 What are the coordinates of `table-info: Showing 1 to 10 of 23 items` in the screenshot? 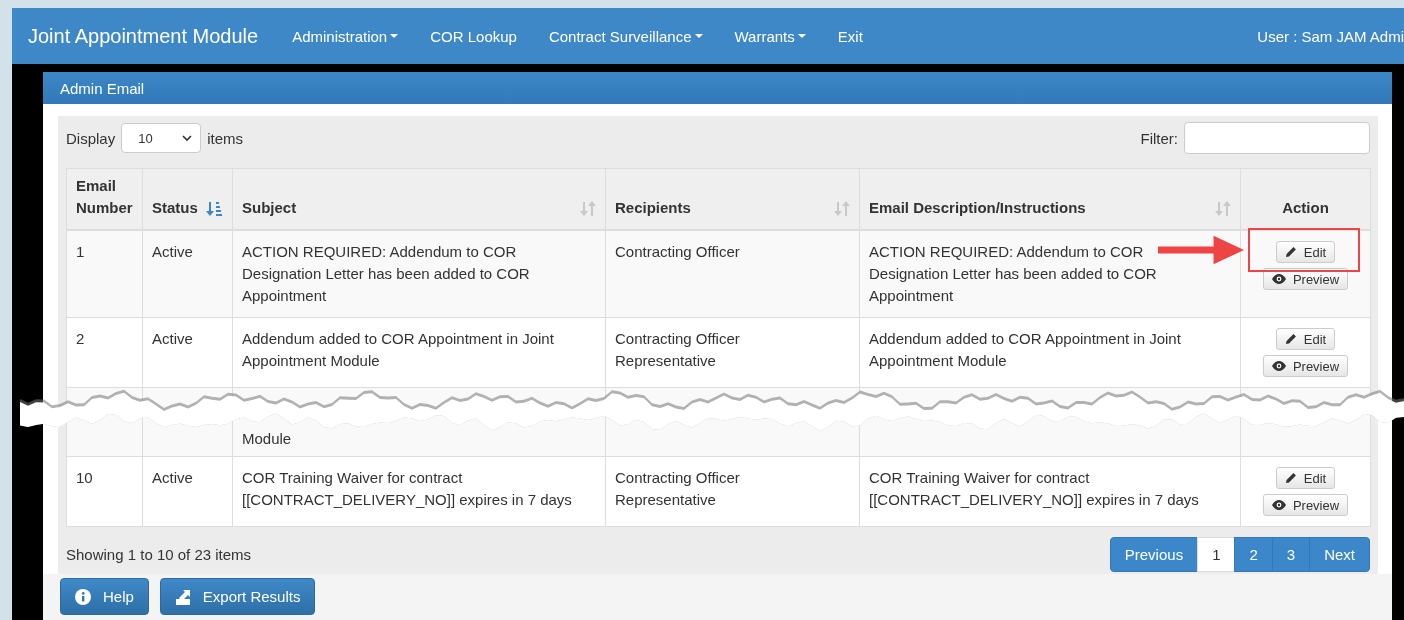 It's located at (159, 554).